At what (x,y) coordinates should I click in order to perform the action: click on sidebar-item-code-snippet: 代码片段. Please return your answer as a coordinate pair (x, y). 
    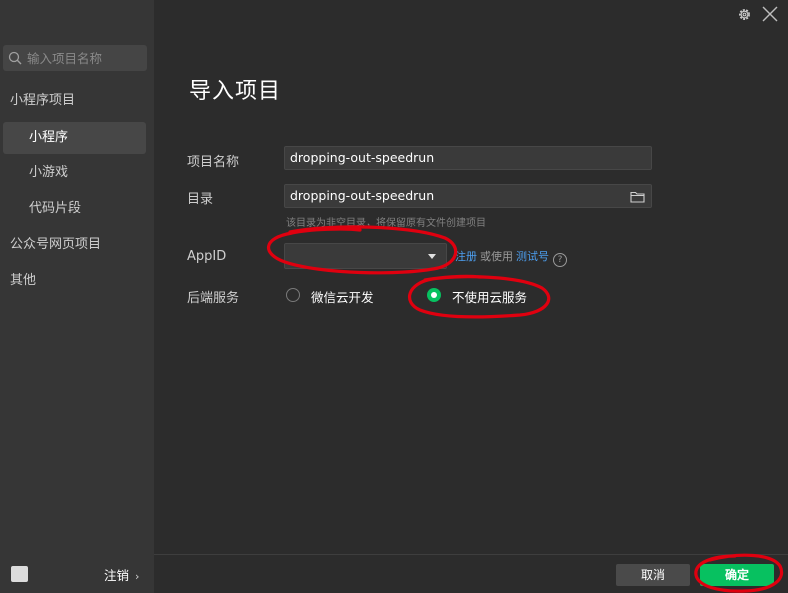
    Looking at the image, I should click on (55, 209).